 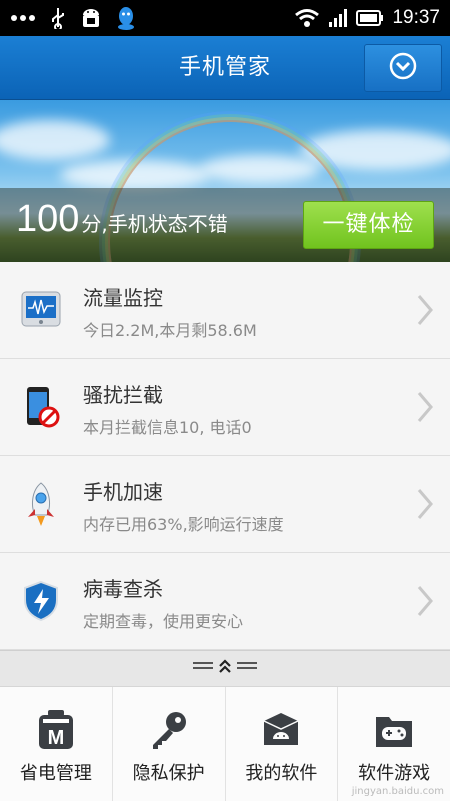 I want to click on list-item-phone-speedup: 手机加速 内存已用63%,影响运行速度, so click(x=225, y=504).